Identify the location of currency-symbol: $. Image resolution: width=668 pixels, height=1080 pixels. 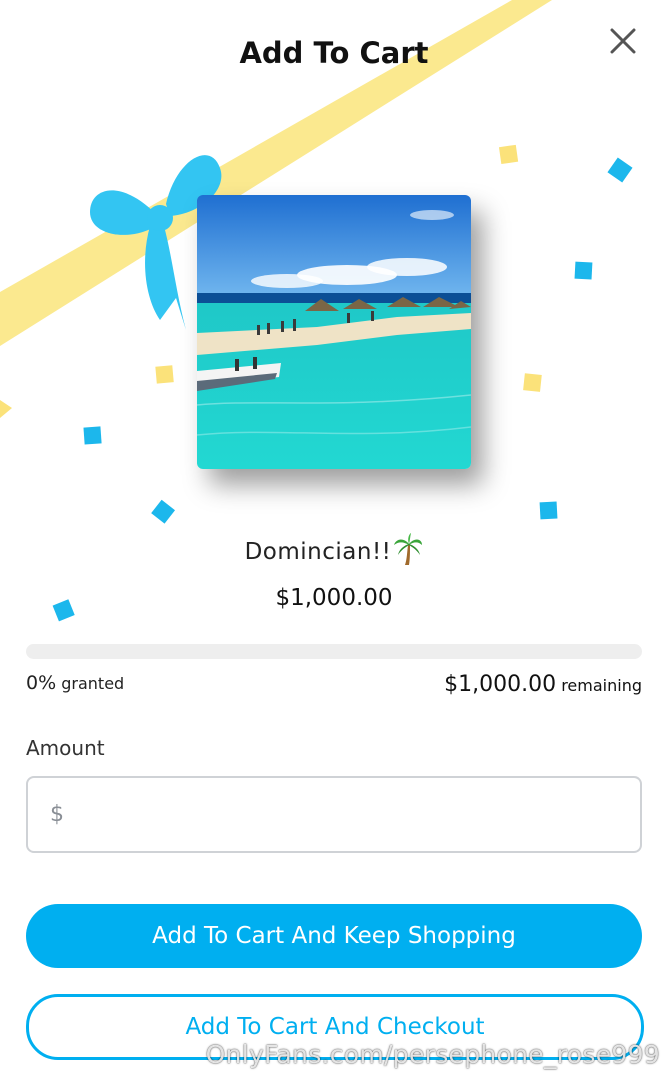
(57, 814).